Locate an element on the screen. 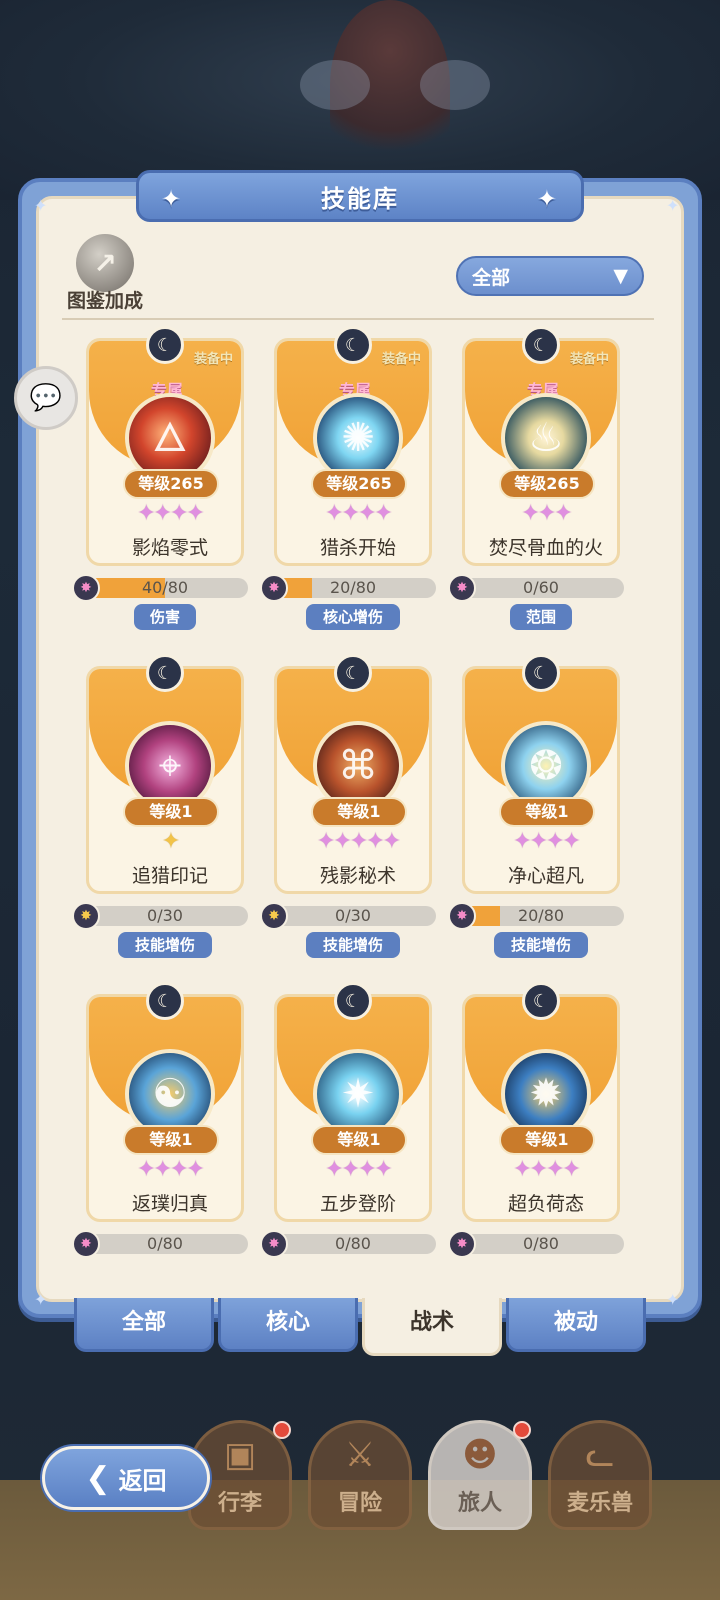 The width and height of the screenshot is (720, 1600). skill-card-slot: 专属✺等级265✦✦✦✦猎杀开始◆☾装备中20/80✸核心增伤 is located at coordinates (350, 478).